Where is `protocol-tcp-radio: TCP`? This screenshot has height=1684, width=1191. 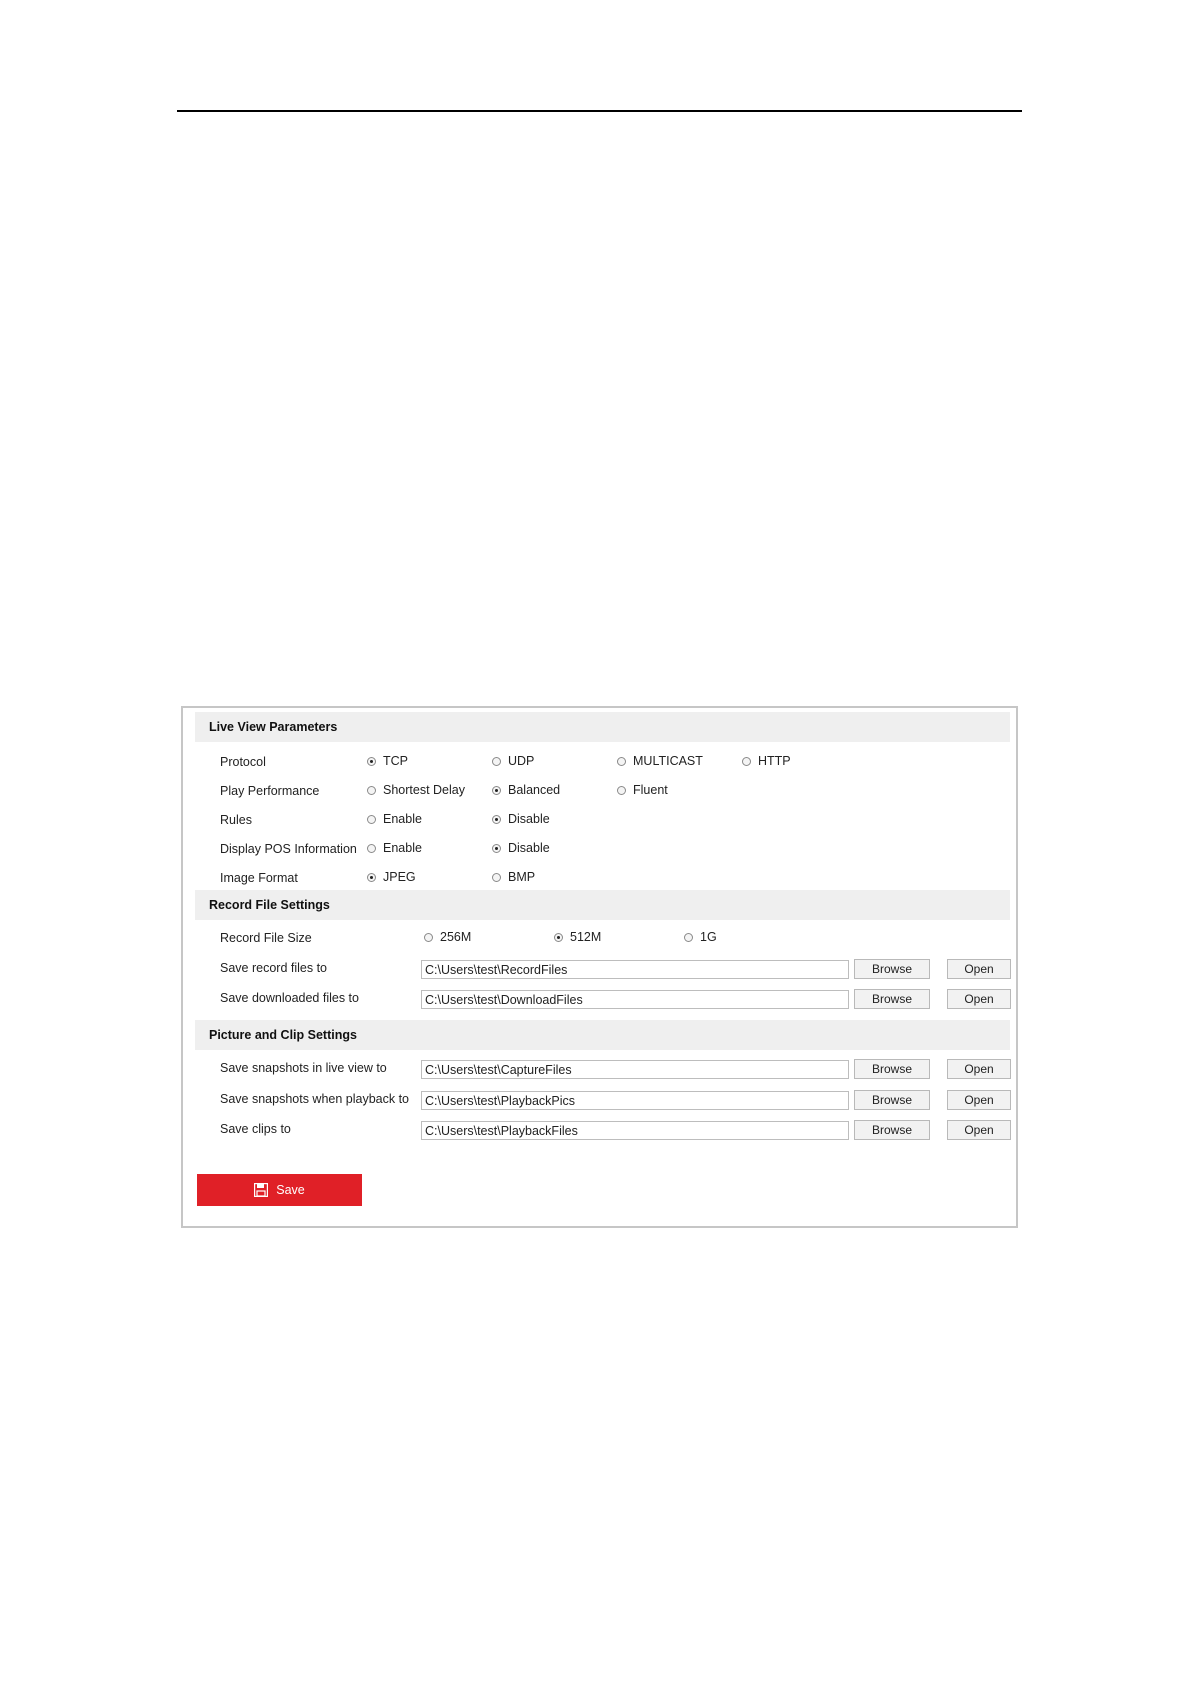 protocol-tcp-radio: TCP is located at coordinates (387, 761).